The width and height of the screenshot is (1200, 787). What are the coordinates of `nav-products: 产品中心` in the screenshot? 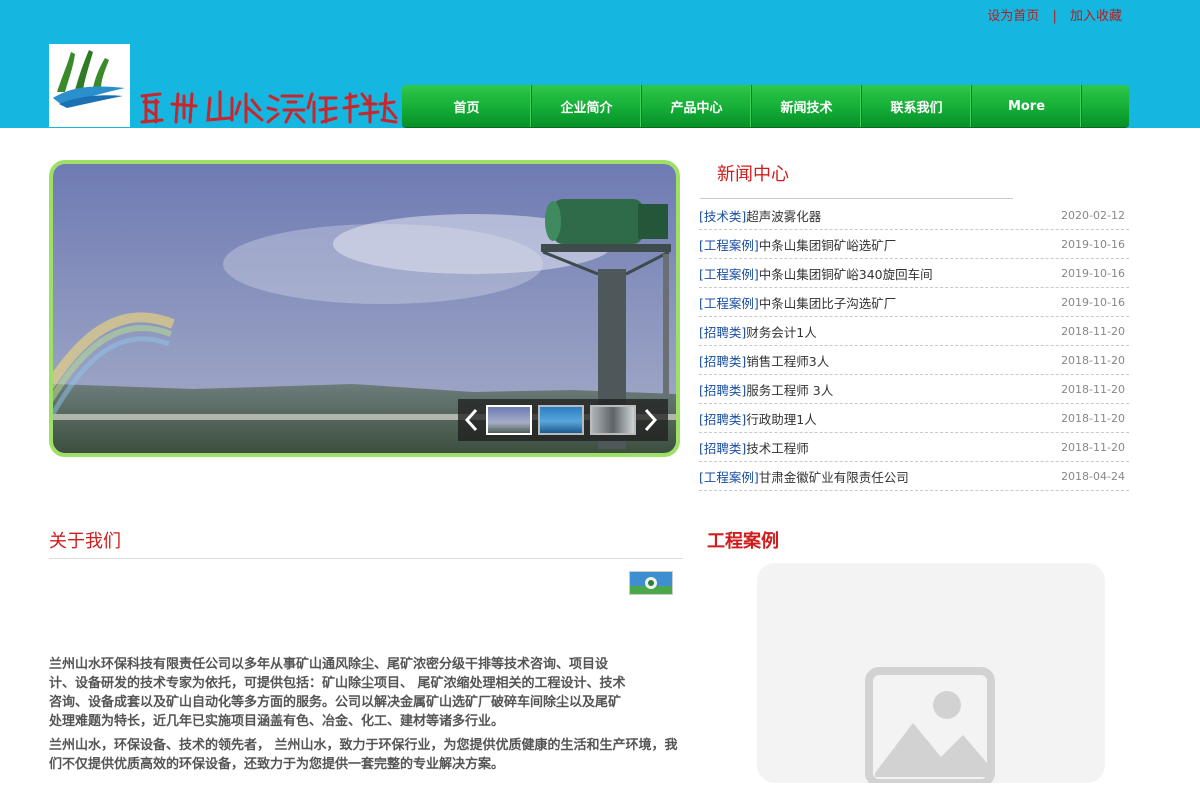 It's located at (697, 106).